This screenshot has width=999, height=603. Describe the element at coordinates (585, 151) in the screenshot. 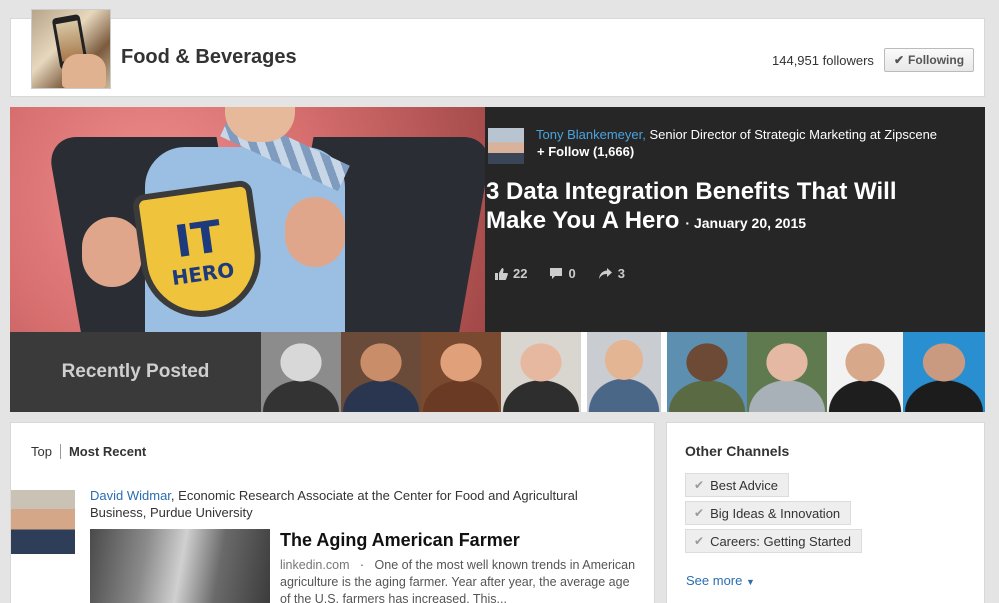

I see `follow-author-button: + Follow (1,666)` at that location.